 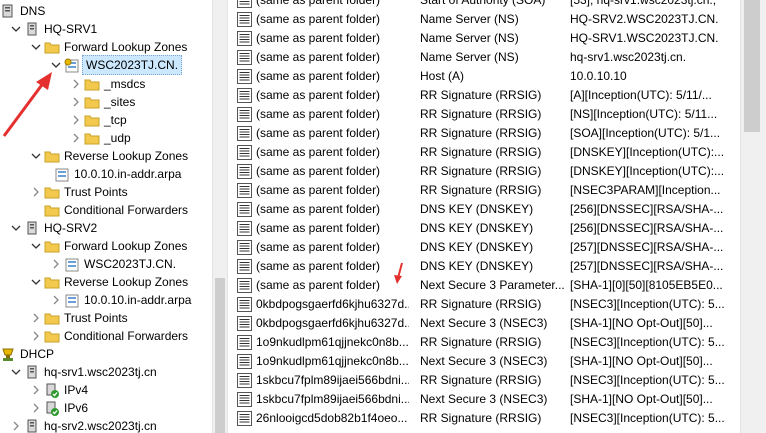 I want to click on tree-scrollbar, so click(x=219, y=216).